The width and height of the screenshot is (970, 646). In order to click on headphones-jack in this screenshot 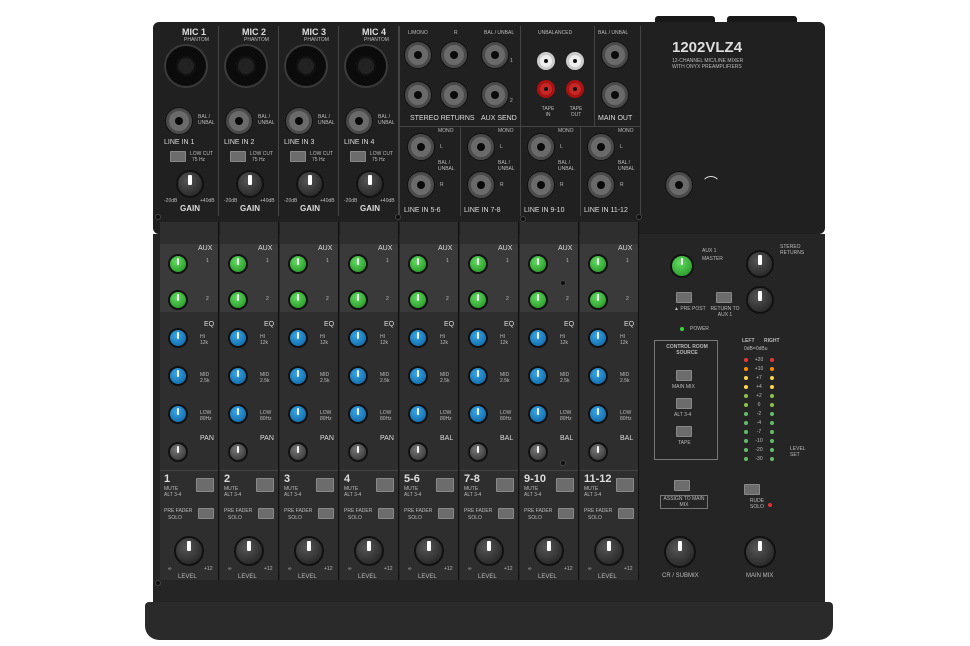, I will do `click(679, 185)`.